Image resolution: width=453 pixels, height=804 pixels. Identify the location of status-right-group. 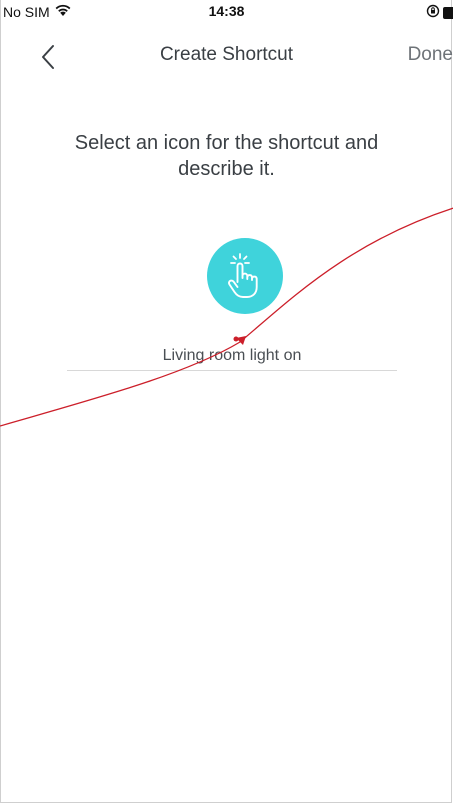
(439, 12).